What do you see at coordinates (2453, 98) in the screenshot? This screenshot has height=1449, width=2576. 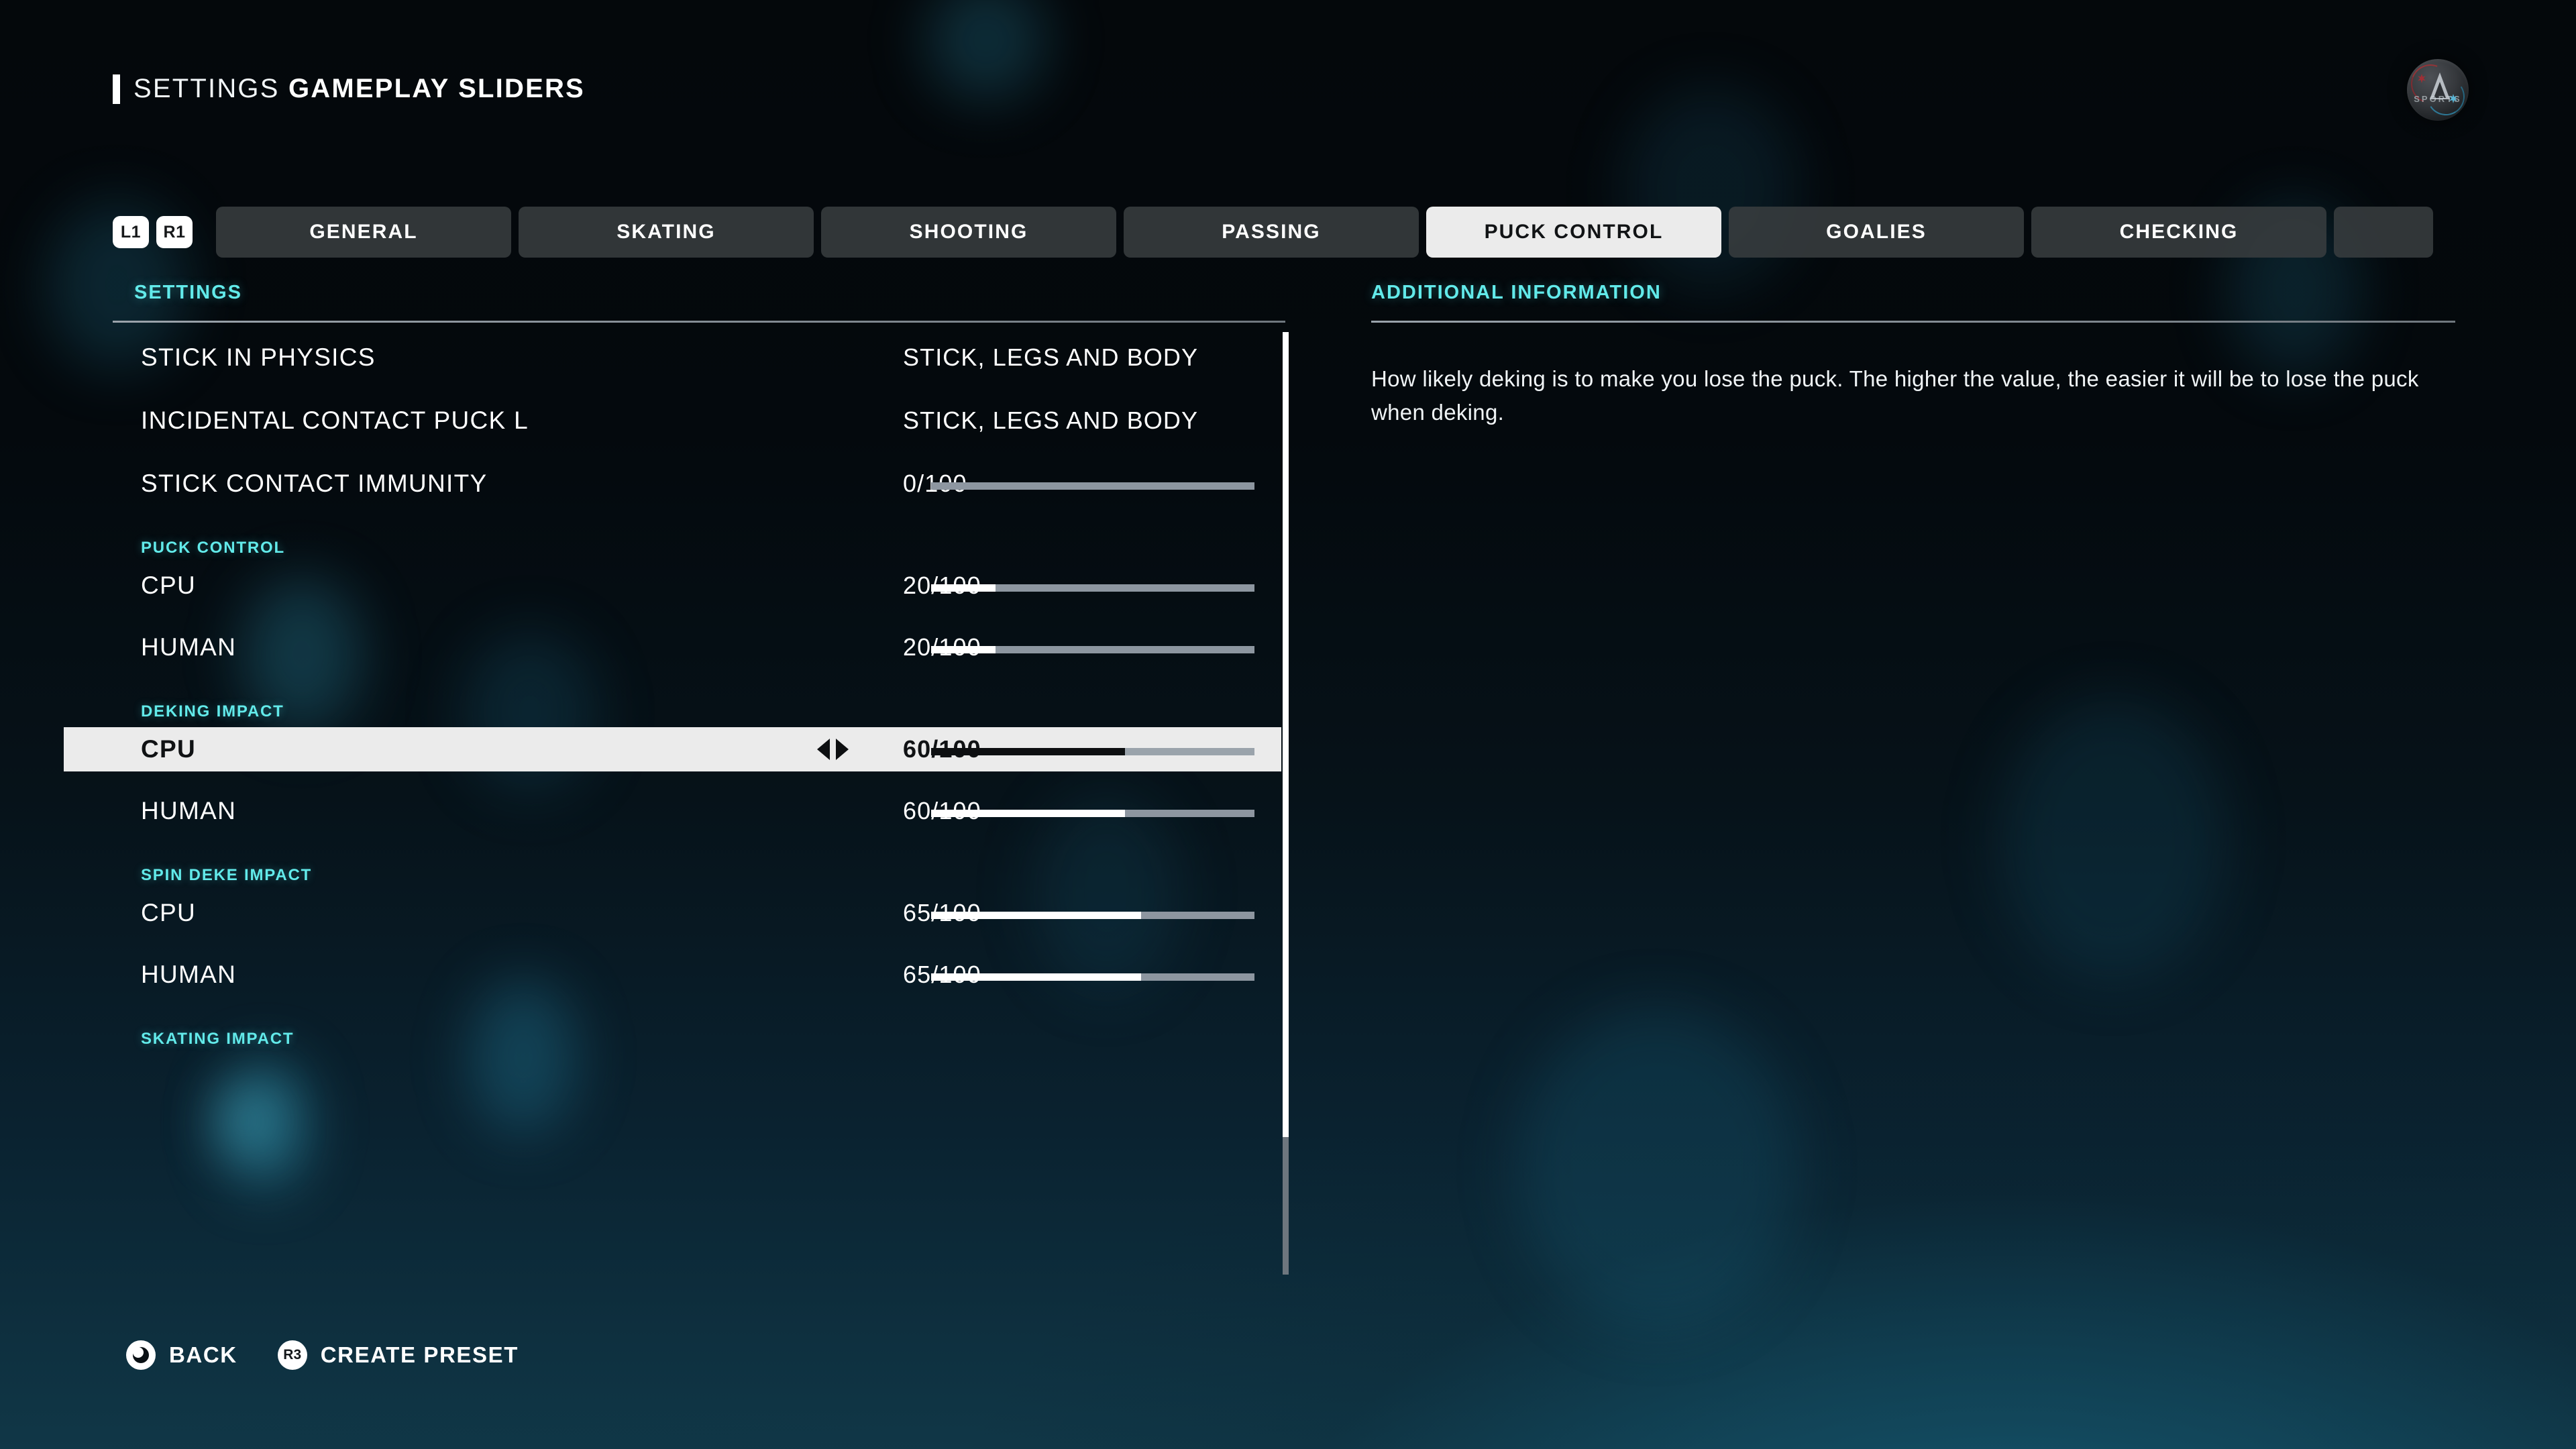 I see `logo-star-blue` at bounding box center [2453, 98].